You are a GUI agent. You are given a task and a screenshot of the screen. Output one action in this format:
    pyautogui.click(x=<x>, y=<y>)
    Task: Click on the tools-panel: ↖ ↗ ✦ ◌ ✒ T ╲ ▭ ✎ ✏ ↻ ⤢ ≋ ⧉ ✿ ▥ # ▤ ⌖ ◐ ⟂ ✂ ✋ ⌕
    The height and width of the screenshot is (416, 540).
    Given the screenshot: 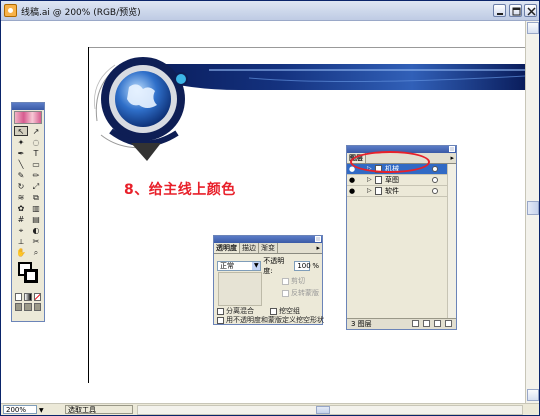 What is the action you would take?
    pyautogui.click(x=28, y=212)
    